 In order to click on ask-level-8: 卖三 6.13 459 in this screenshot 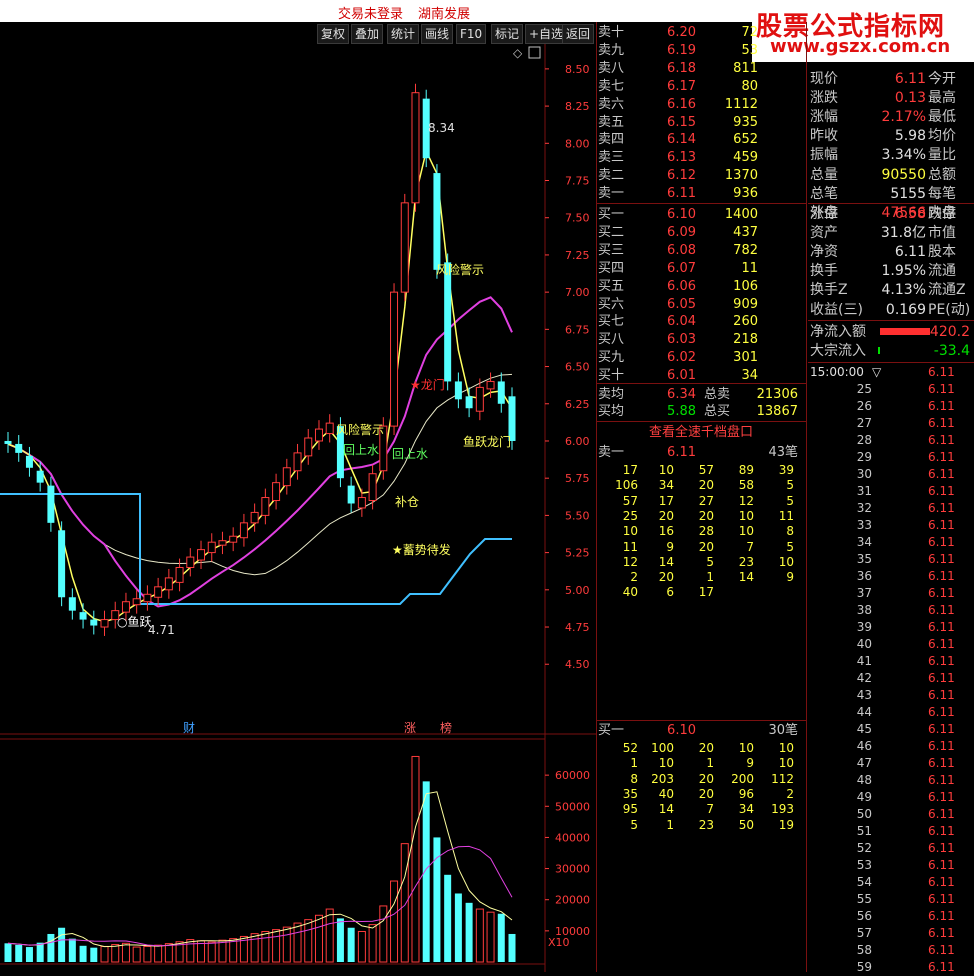, I will do `click(702, 158)`.